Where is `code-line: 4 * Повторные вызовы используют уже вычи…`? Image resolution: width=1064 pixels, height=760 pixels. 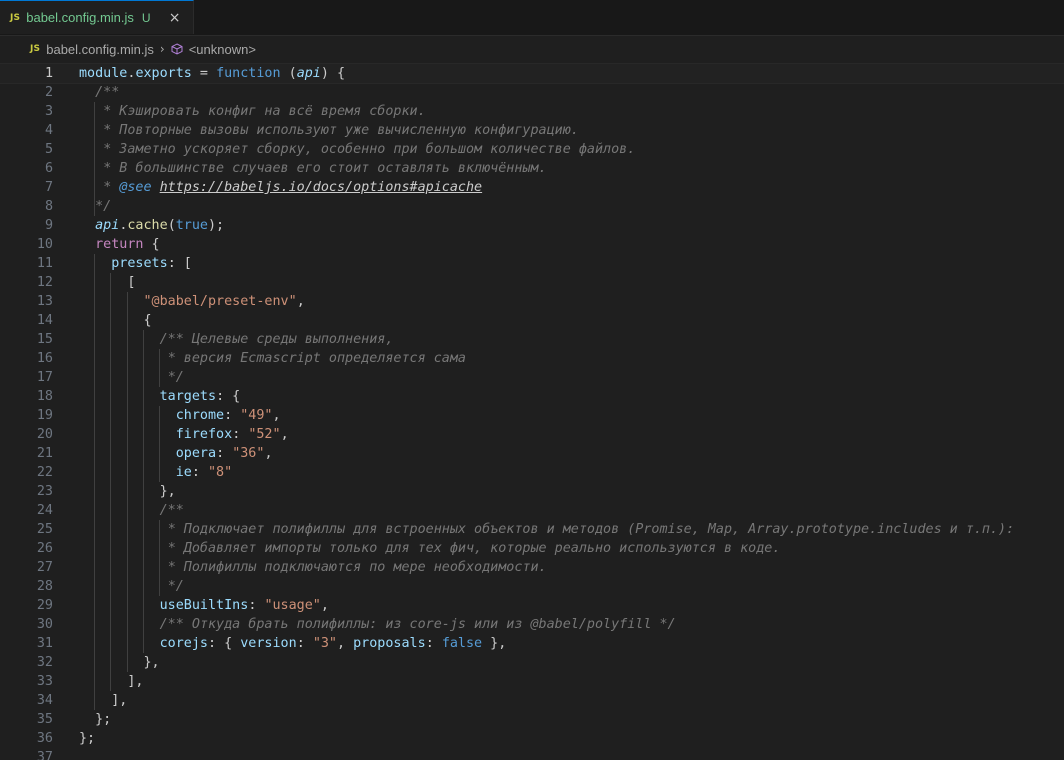 code-line: 4 * Повторные вызовы используют уже вычи… is located at coordinates (532, 130).